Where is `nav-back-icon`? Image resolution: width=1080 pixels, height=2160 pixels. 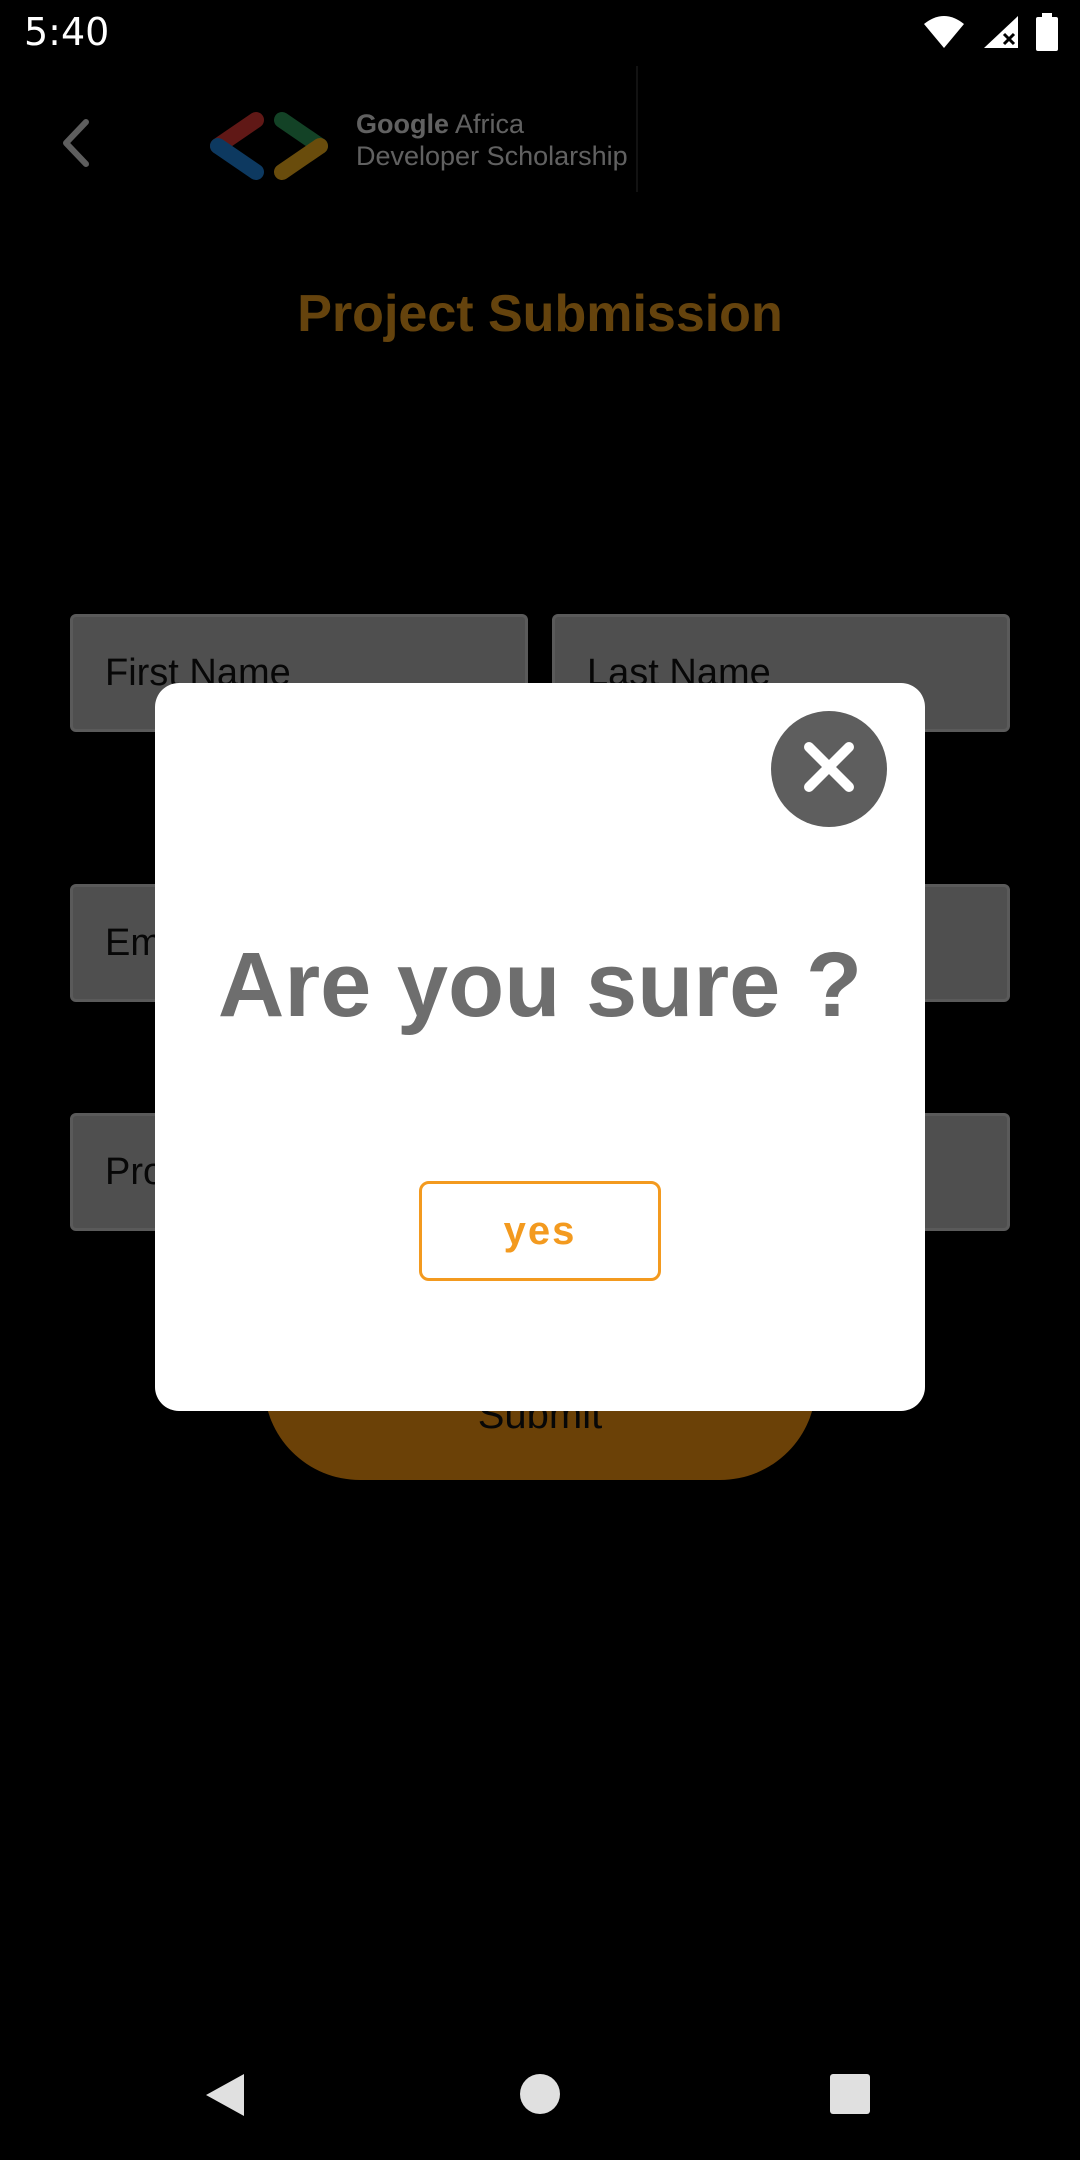 nav-back-icon is located at coordinates (225, 2097).